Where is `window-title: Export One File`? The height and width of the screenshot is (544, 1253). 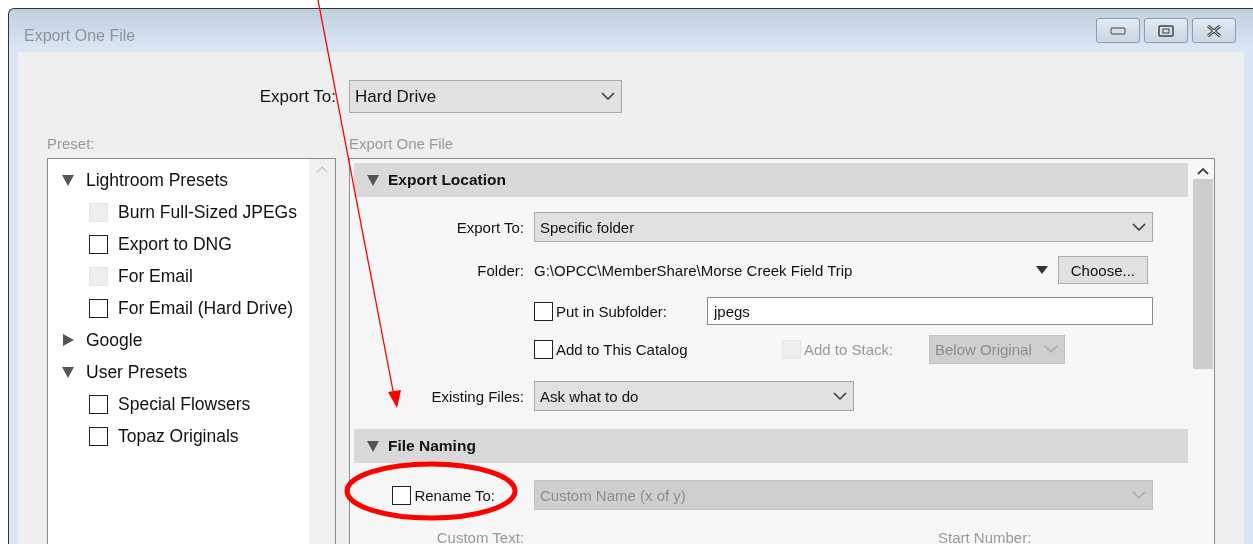
window-title: Export One File is located at coordinates (80, 35).